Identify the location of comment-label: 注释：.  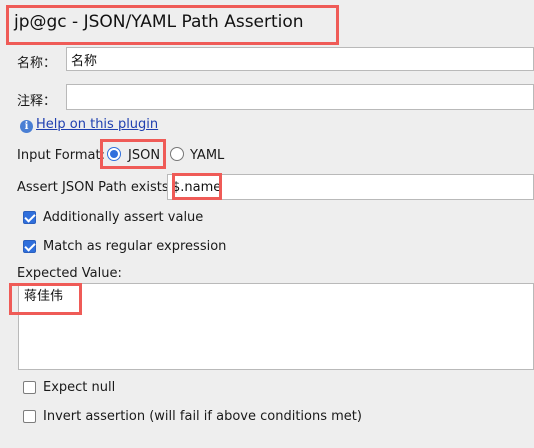
(37, 101).